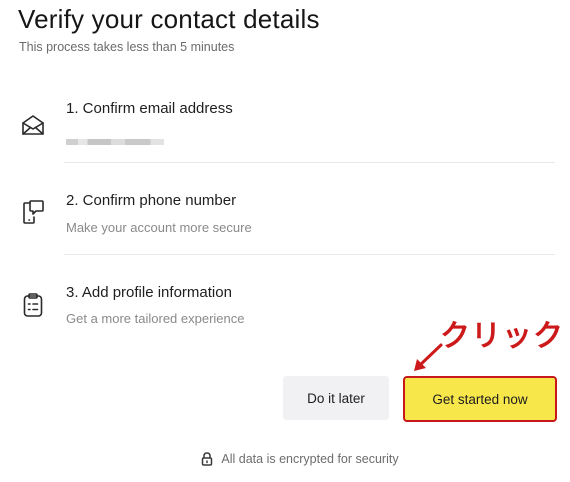  Describe the element at coordinates (159, 227) in the screenshot. I see `step-description: Make your account more secure` at that location.